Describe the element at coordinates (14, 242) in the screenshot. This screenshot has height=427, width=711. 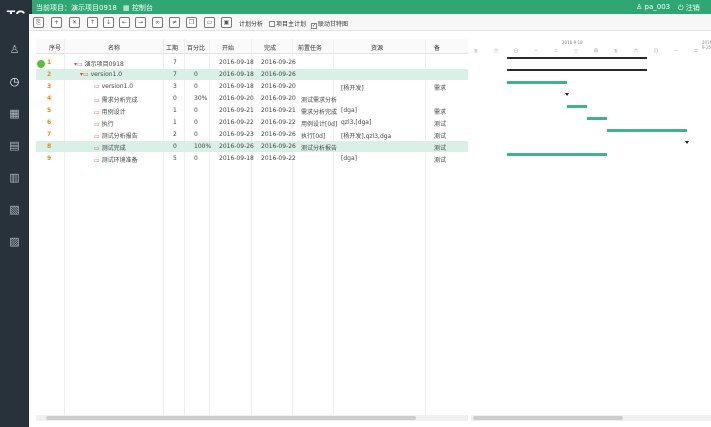
I see `chart-icon: ▨` at that location.